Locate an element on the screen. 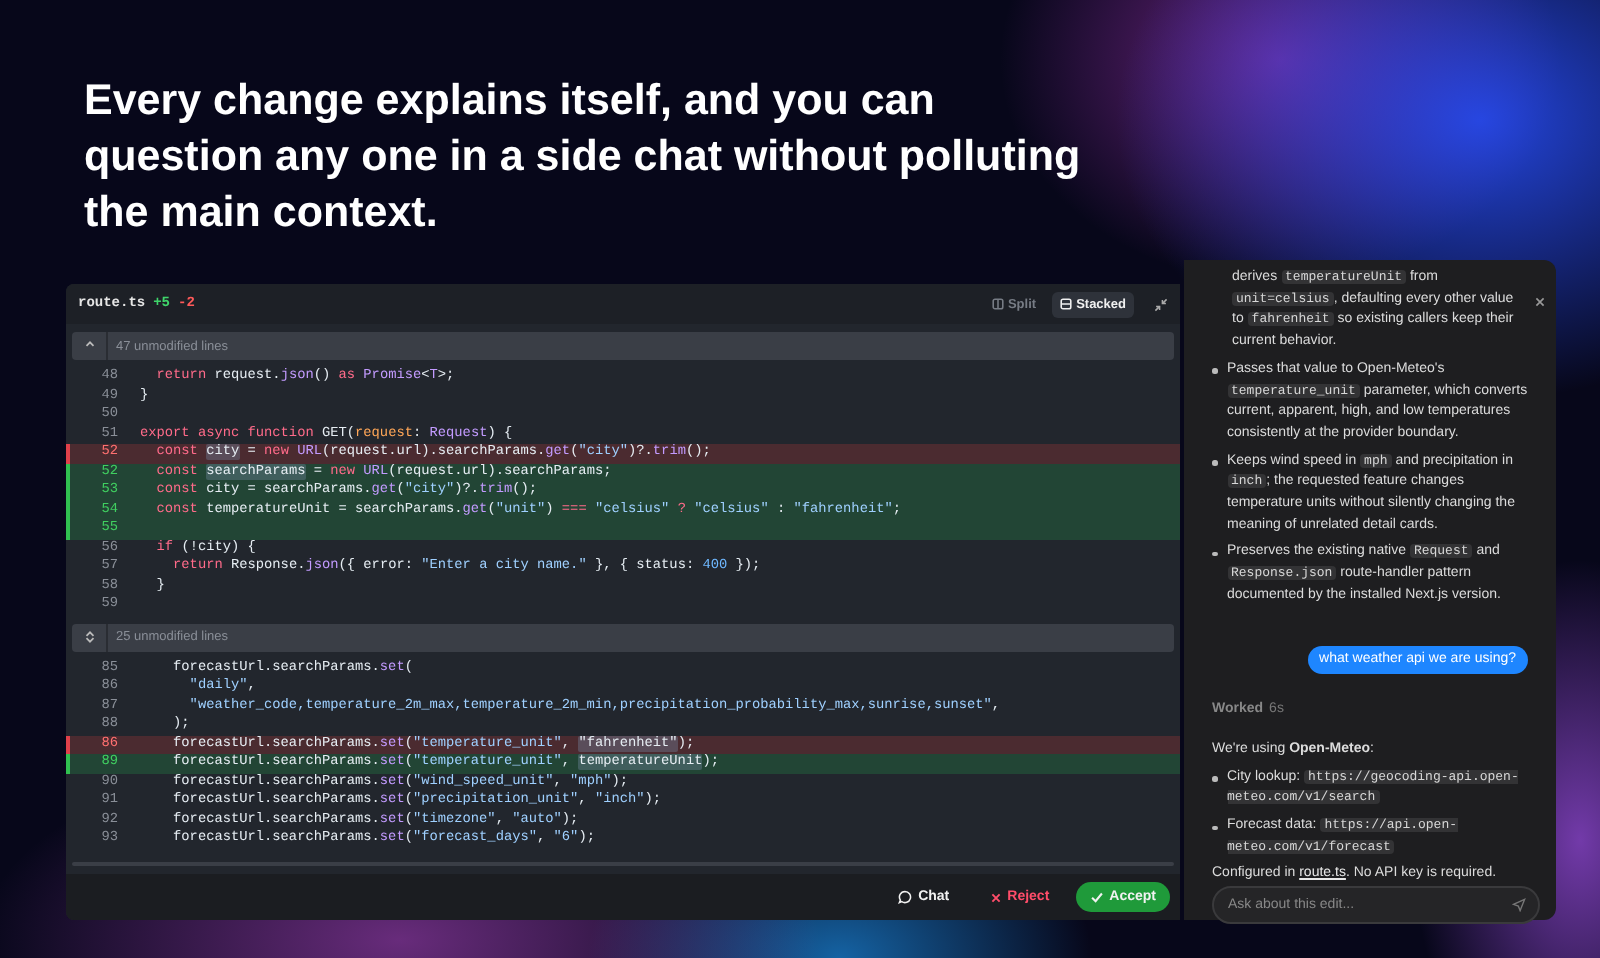 This screenshot has height=958, width=1600. send-icon is located at coordinates (1519, 905).